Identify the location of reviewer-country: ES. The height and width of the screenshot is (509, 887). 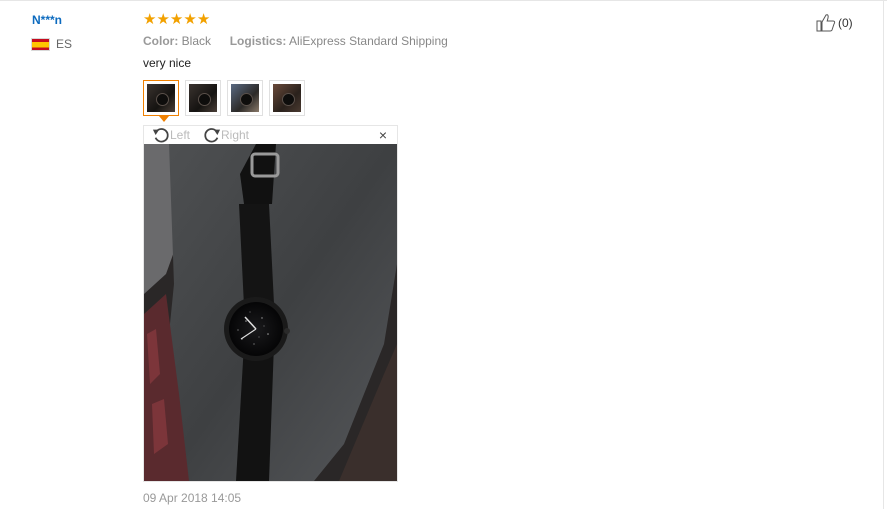
(51, 44).